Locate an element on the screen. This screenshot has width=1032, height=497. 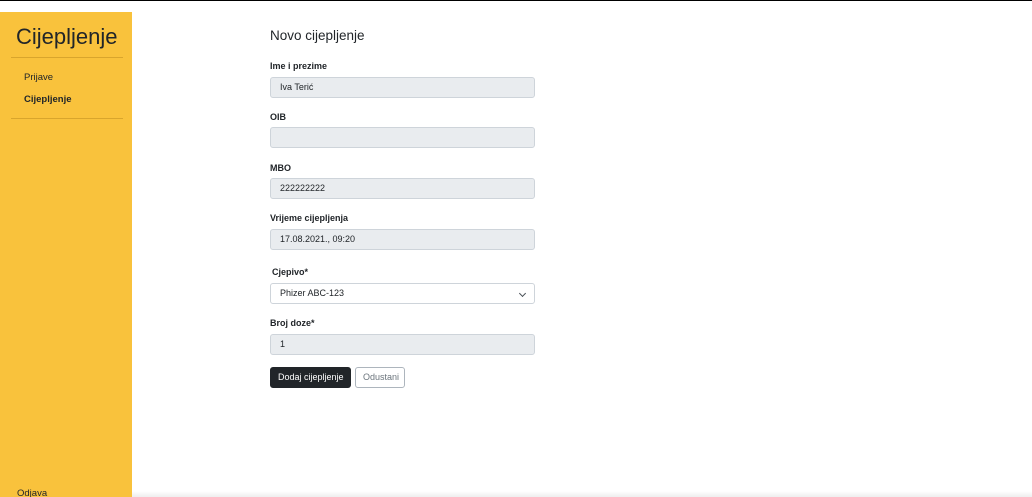
mbo-field: 222222222 is located at coordinates (402, 188).